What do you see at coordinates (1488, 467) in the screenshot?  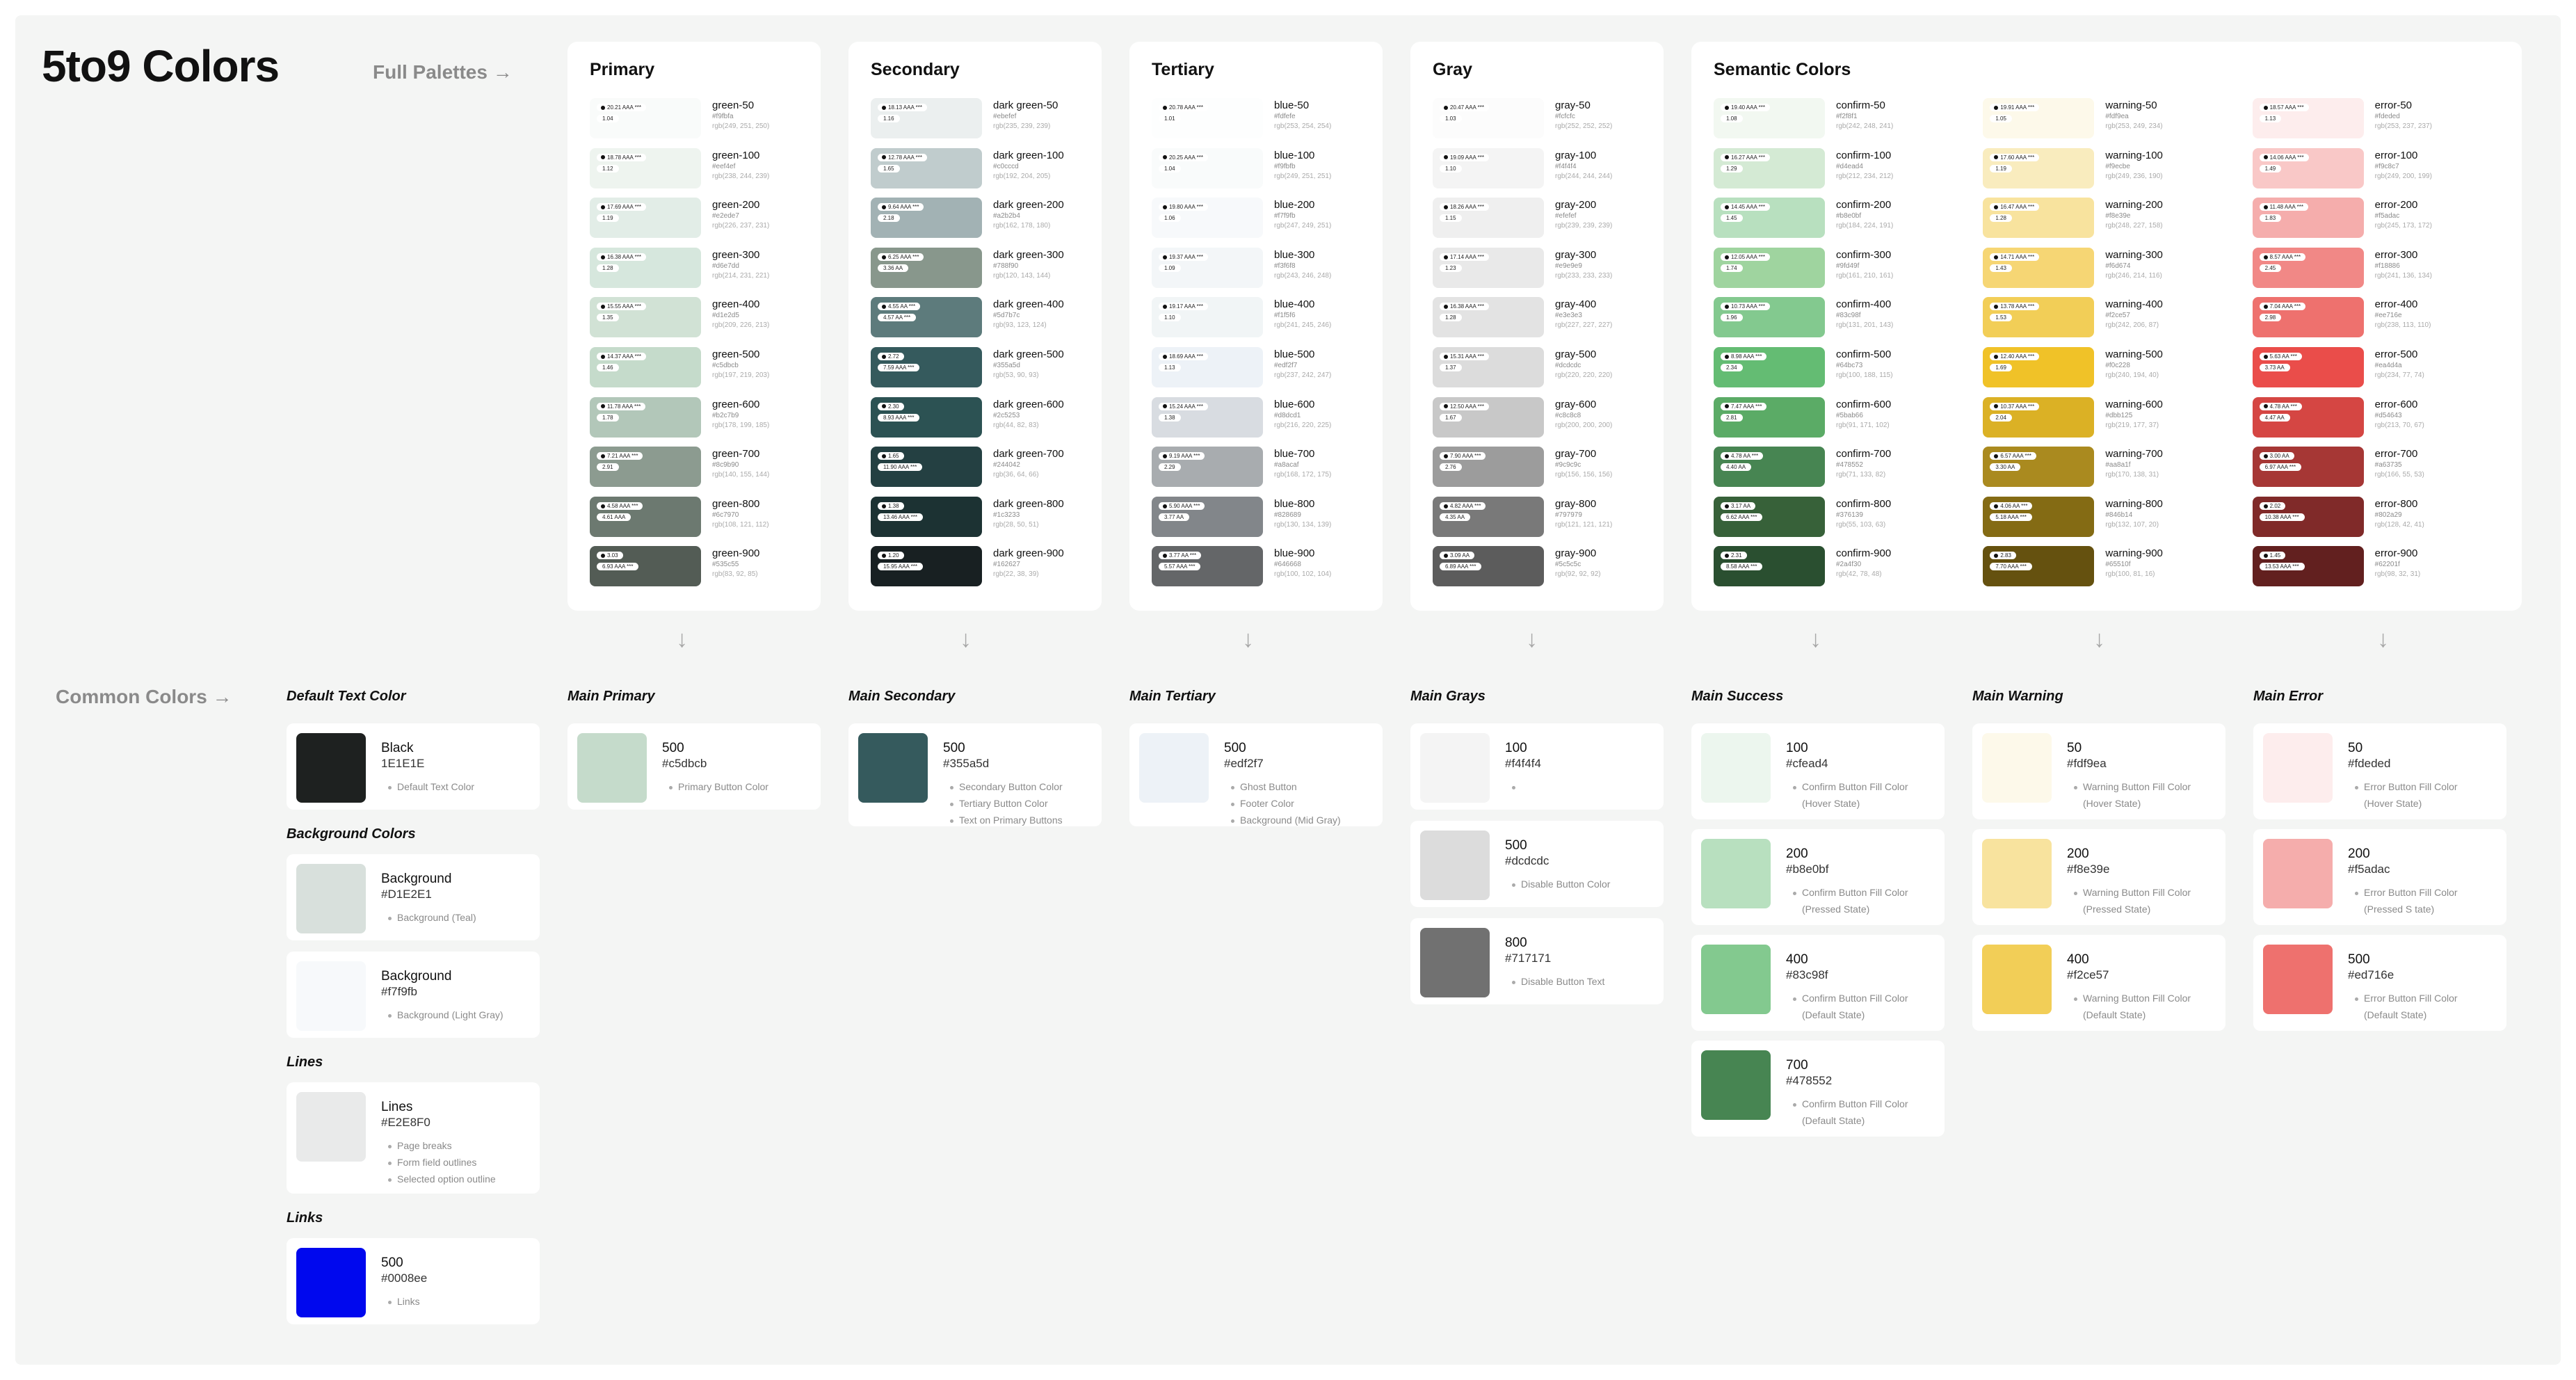 I see `color-swatch: 7.90 AAA *** 2.76` at bounding box center [1488, 467].